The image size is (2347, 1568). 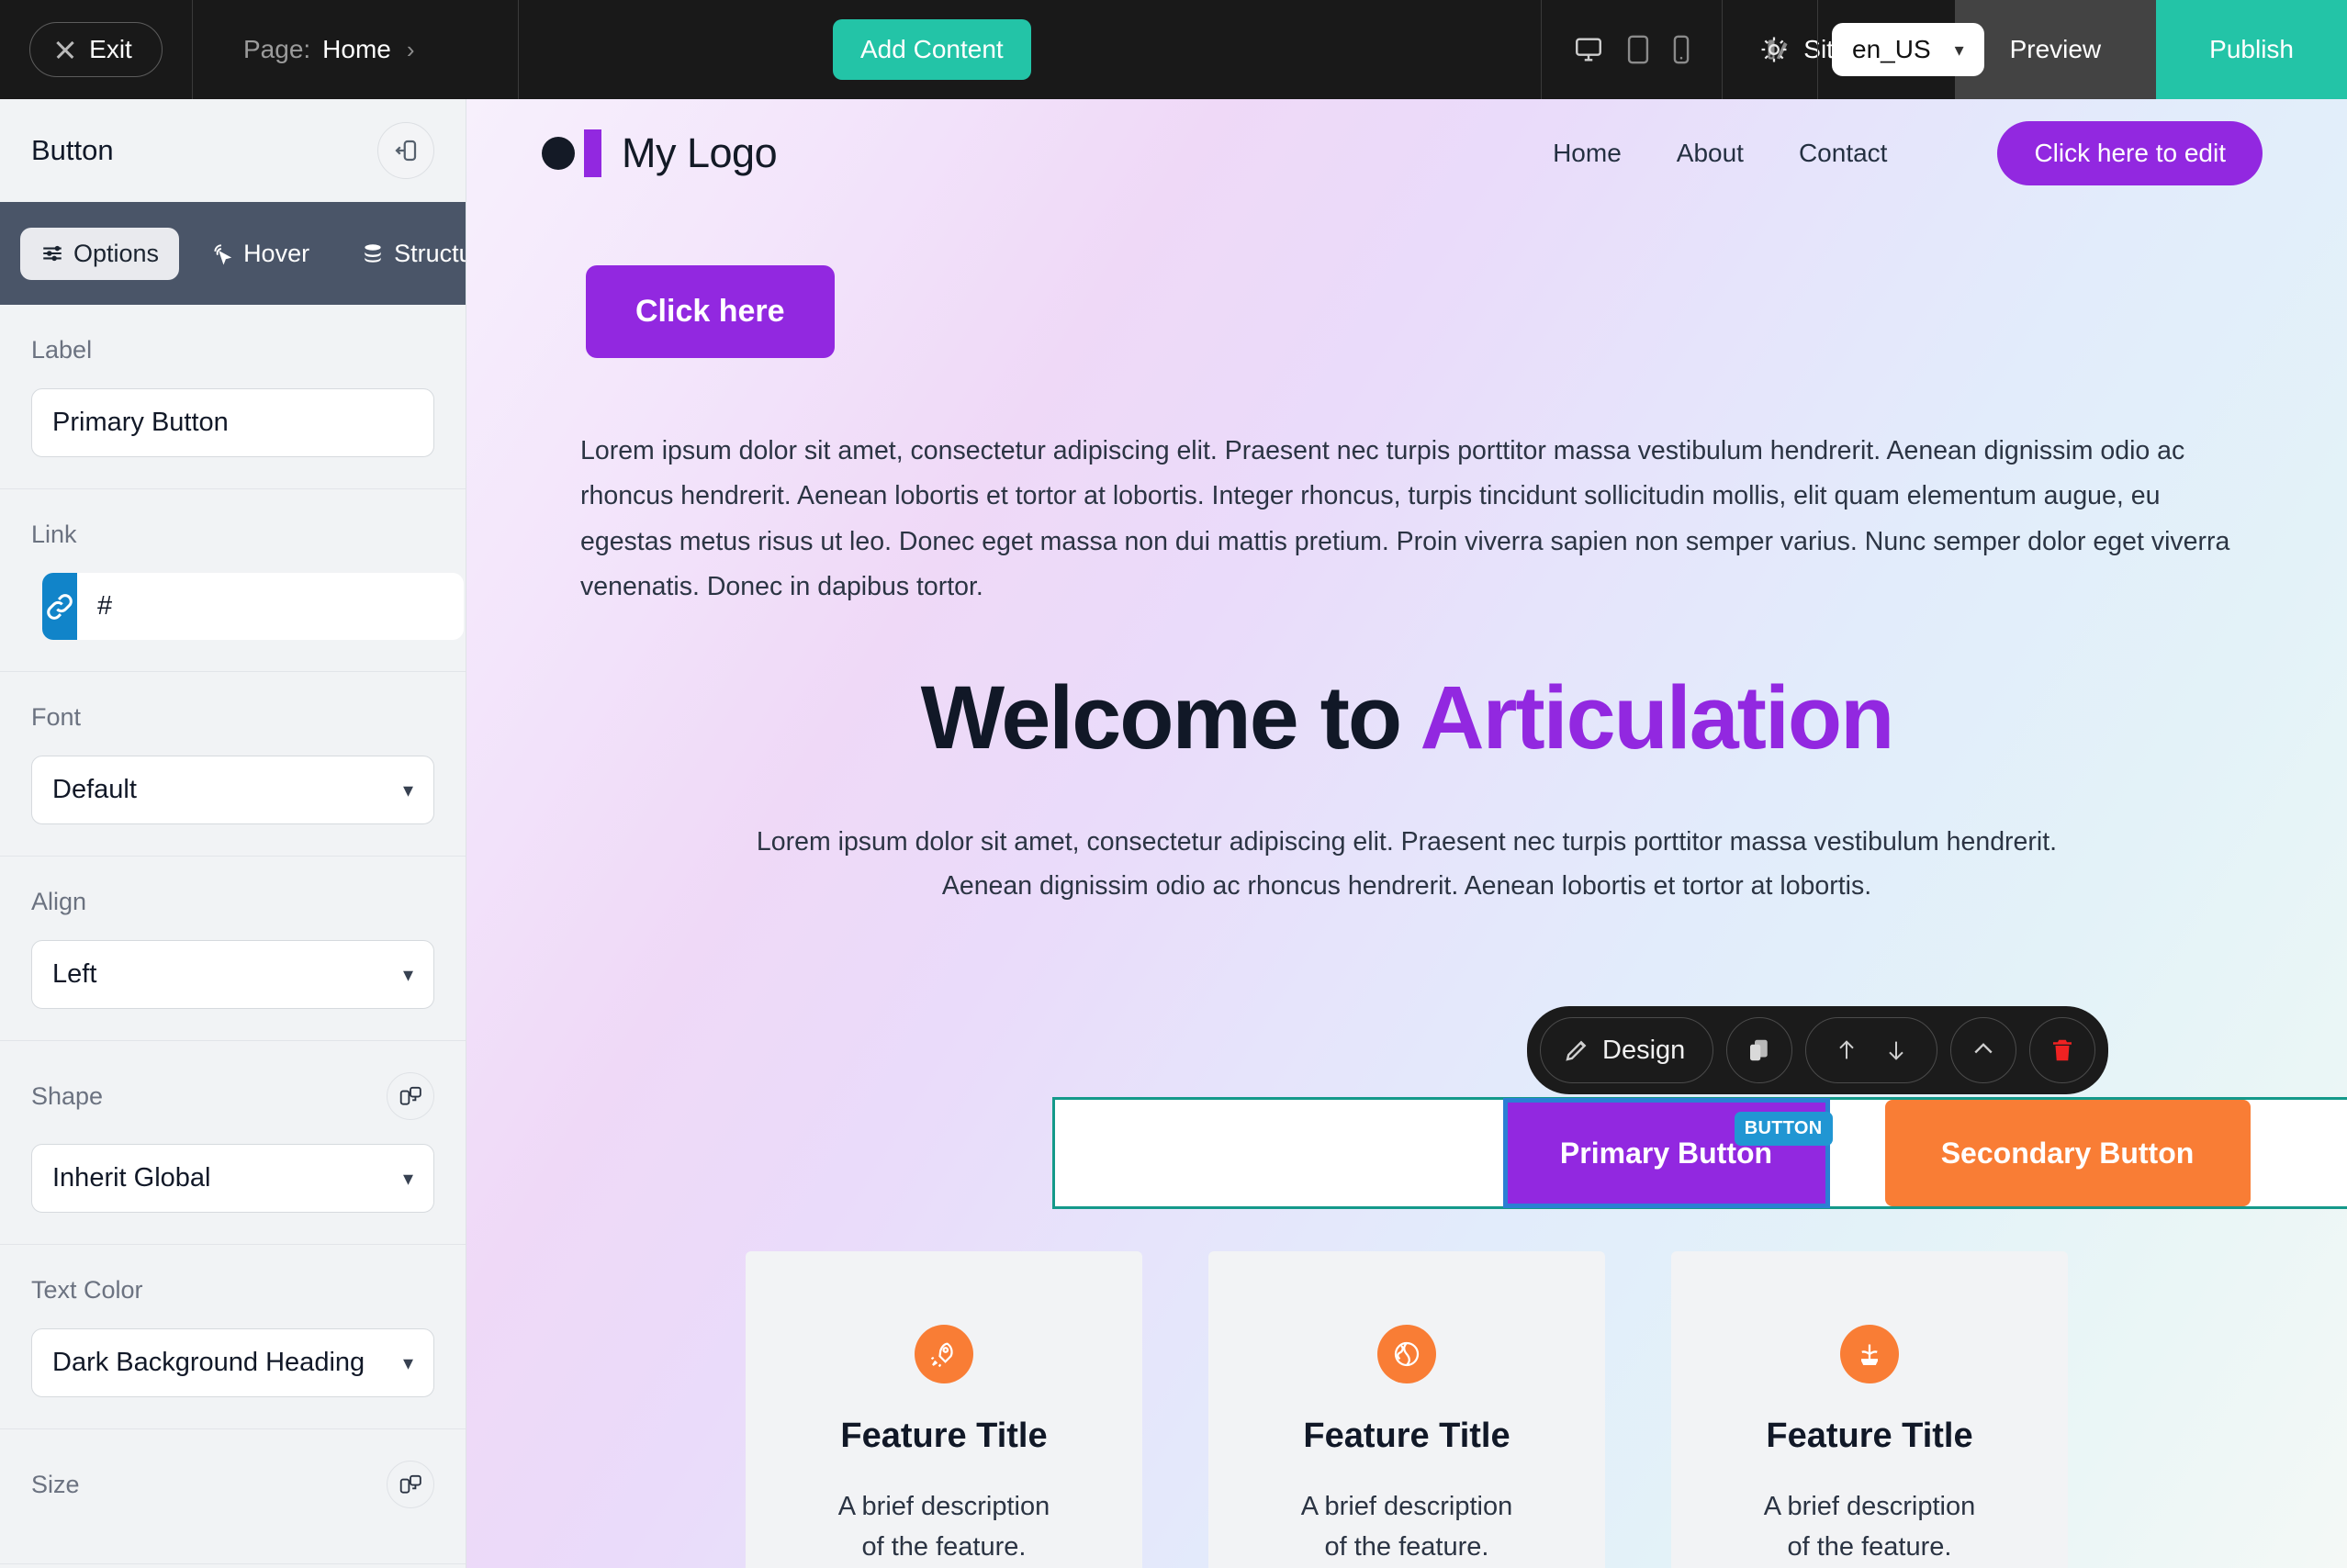 I want to click on font-select: Default ▾, so click(x=232, y=790).